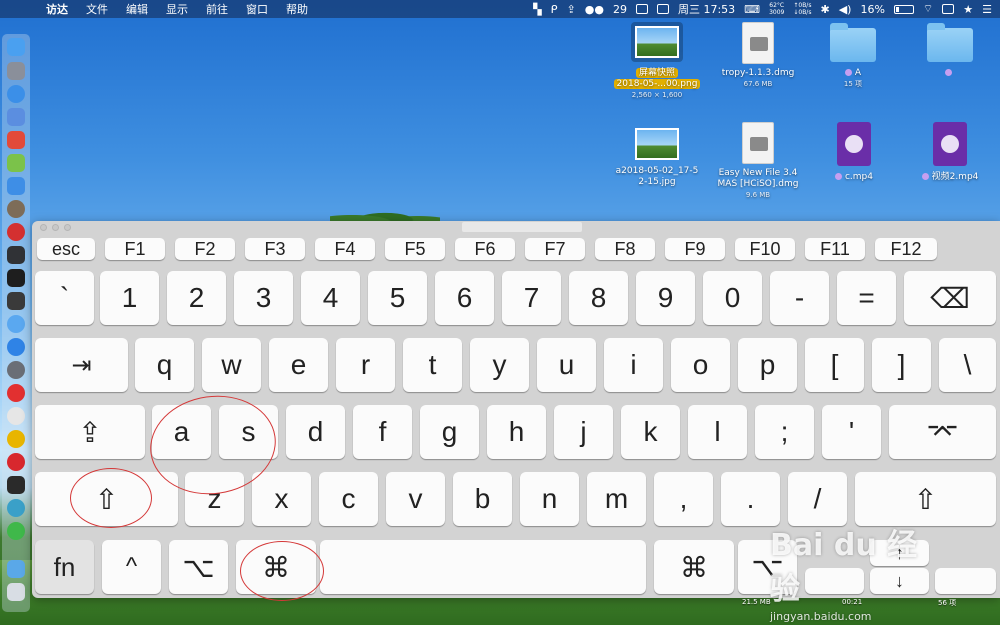 This screenshot has width=1000, height=625. Describe the element at coordinates (499, 365) in the screenshot. I see `key-y: y` at that location.